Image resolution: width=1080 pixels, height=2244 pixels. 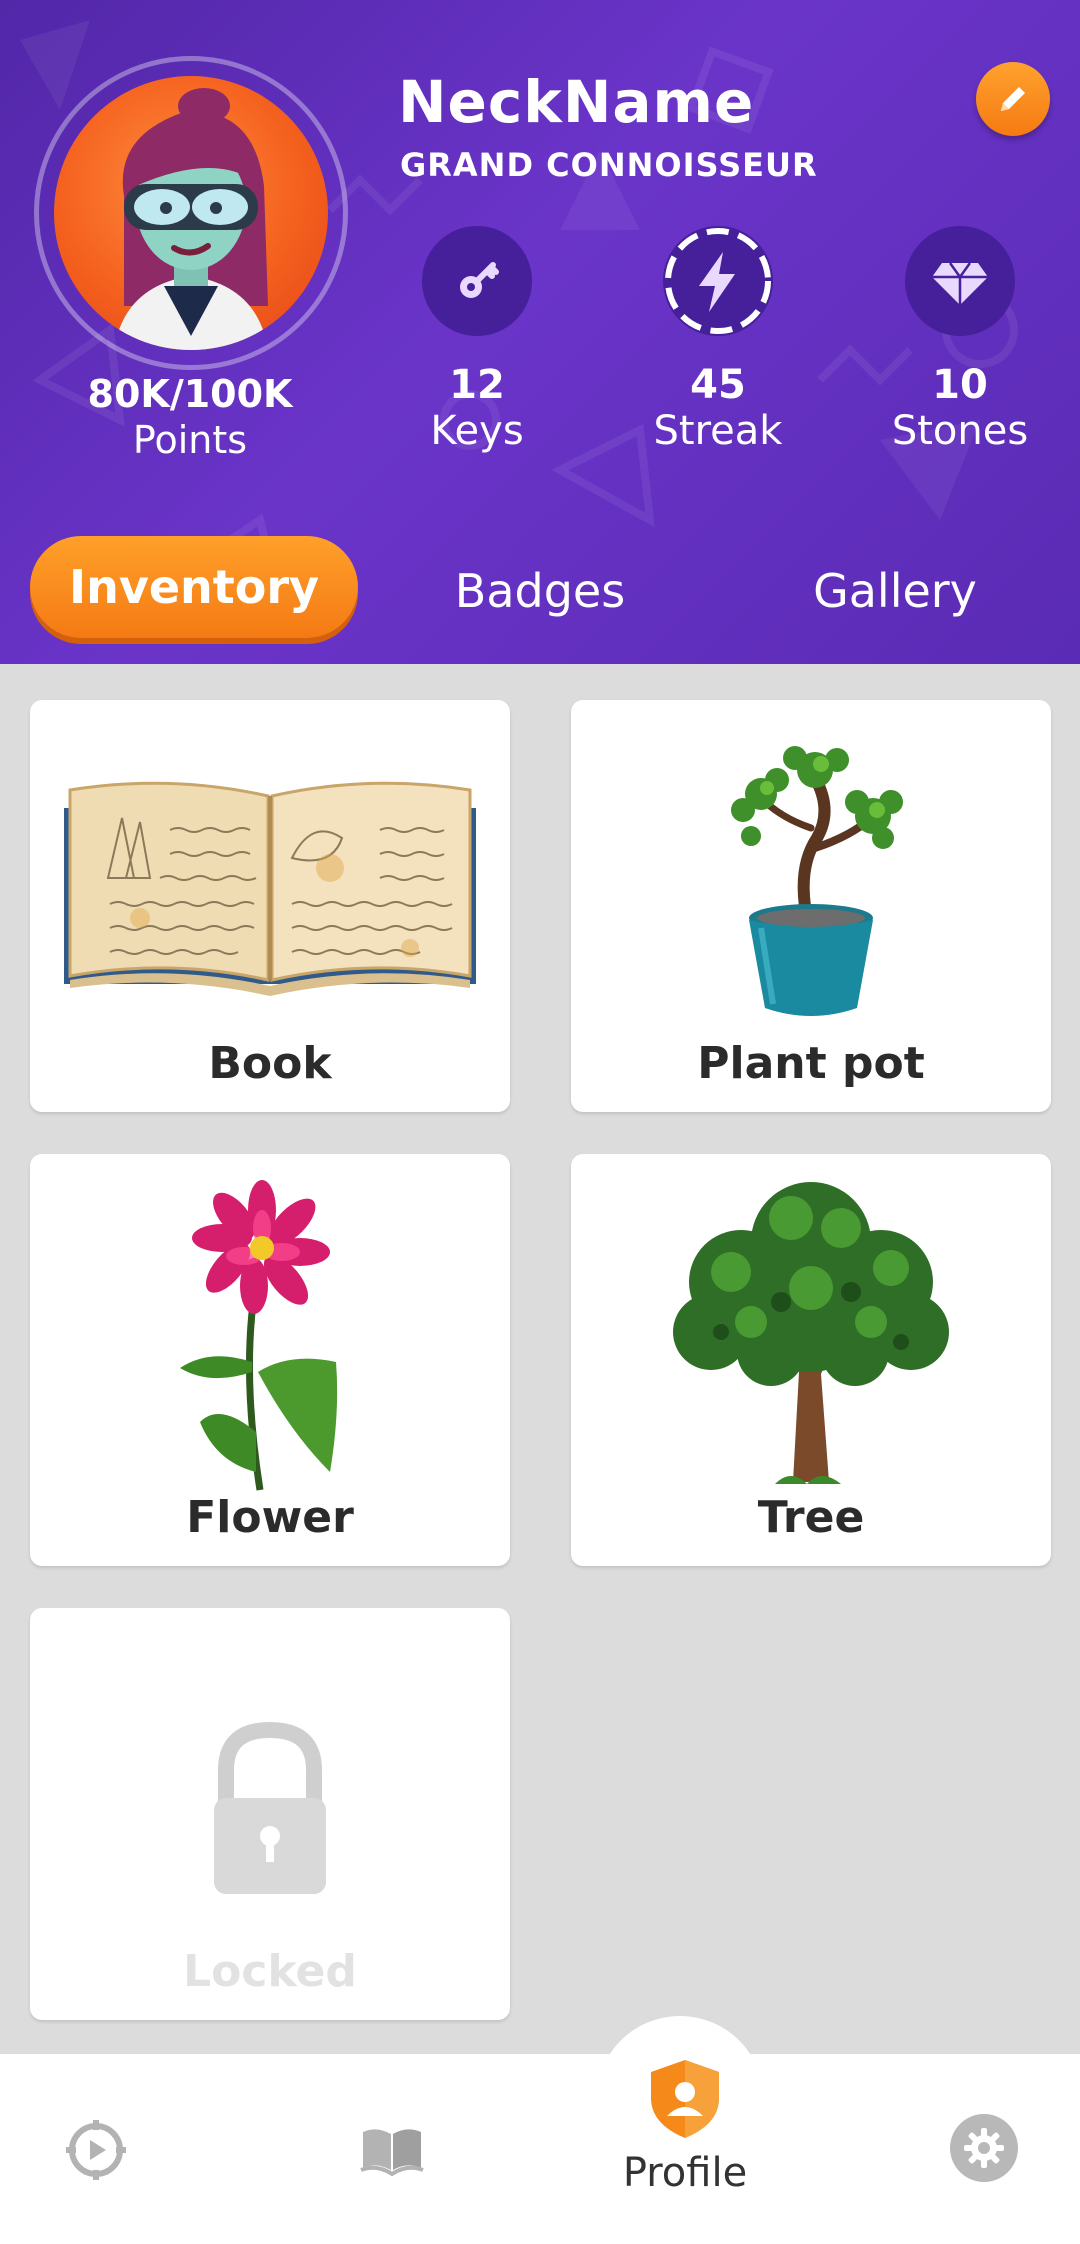 What do you see at coordinates (270, 1971) in the screenshot?
I see `item-name: Locked` at bounding box center [270, 1971].